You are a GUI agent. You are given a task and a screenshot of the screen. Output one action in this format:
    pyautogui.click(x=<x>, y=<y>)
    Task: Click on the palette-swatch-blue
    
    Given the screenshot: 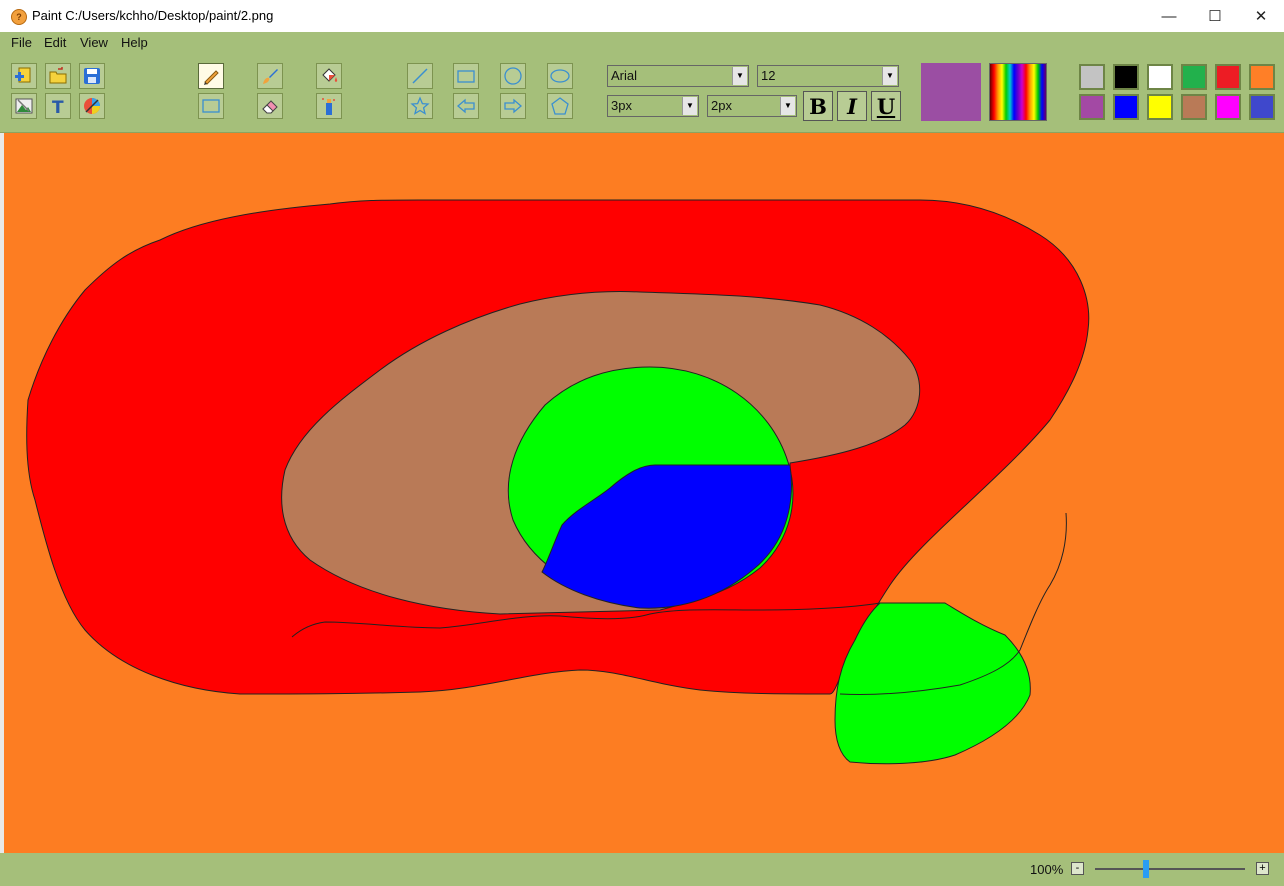 What is the action you would take?
    pyautogui.click(x=1126, y=107)
    